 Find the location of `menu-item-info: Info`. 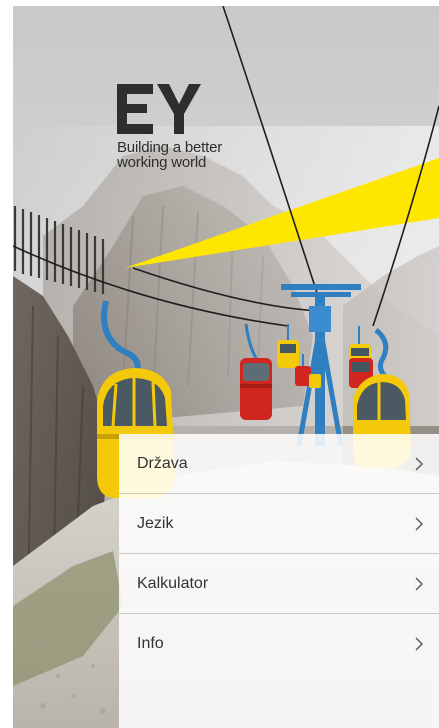

menu-item-info: Info is located at coordinates (279, 643).